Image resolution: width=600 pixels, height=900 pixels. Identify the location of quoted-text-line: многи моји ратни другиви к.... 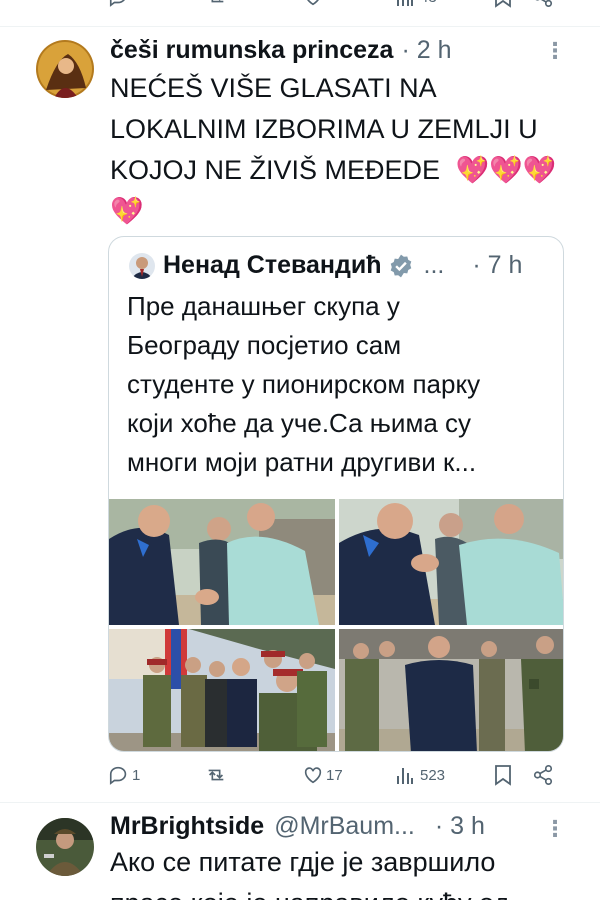
(302, 462).